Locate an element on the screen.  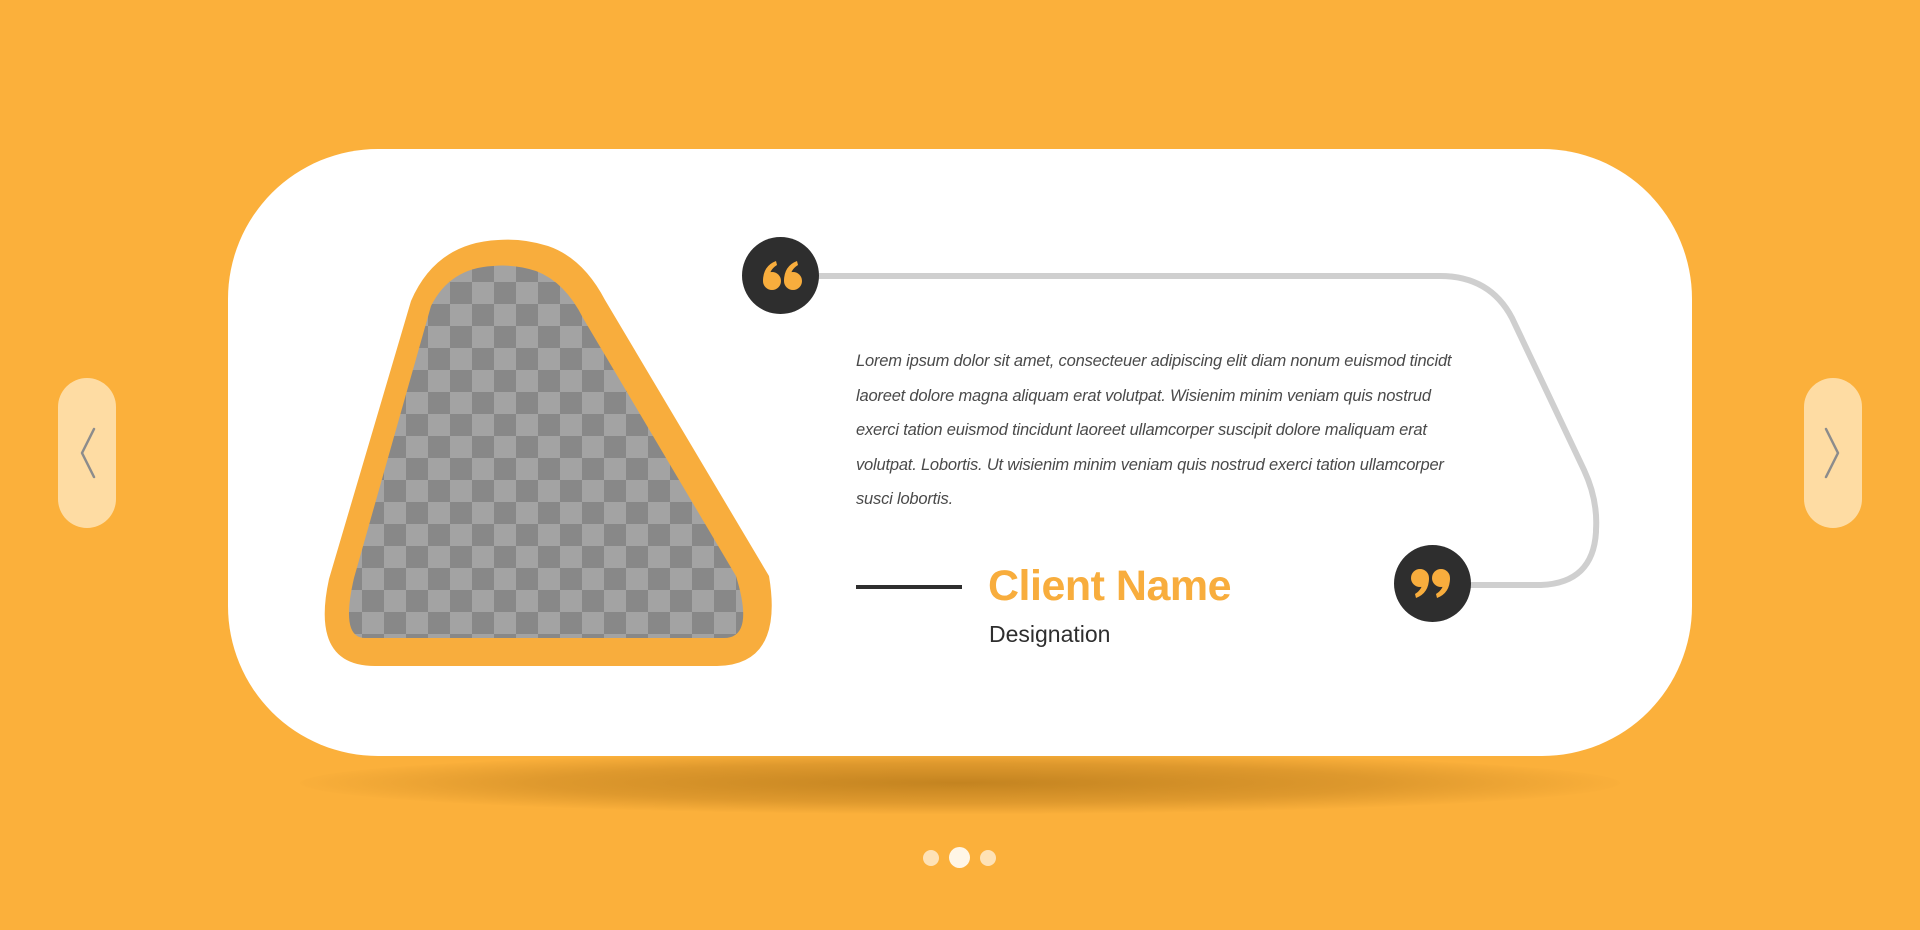
pagination-dots is located at coordinates (961, 857).